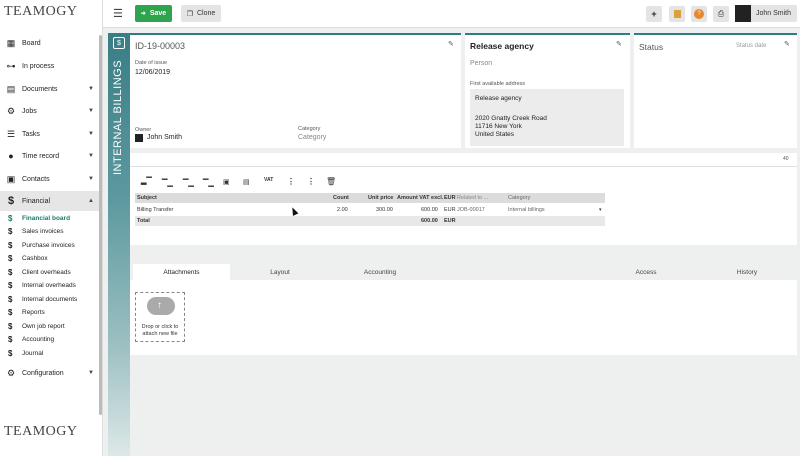 This screenshot has height=456, width=800. What do you see at coordinates (146, 181) in the screenshot?
I see `insert-row-above-icon: ▂▔` at bounding box center [146, 181].